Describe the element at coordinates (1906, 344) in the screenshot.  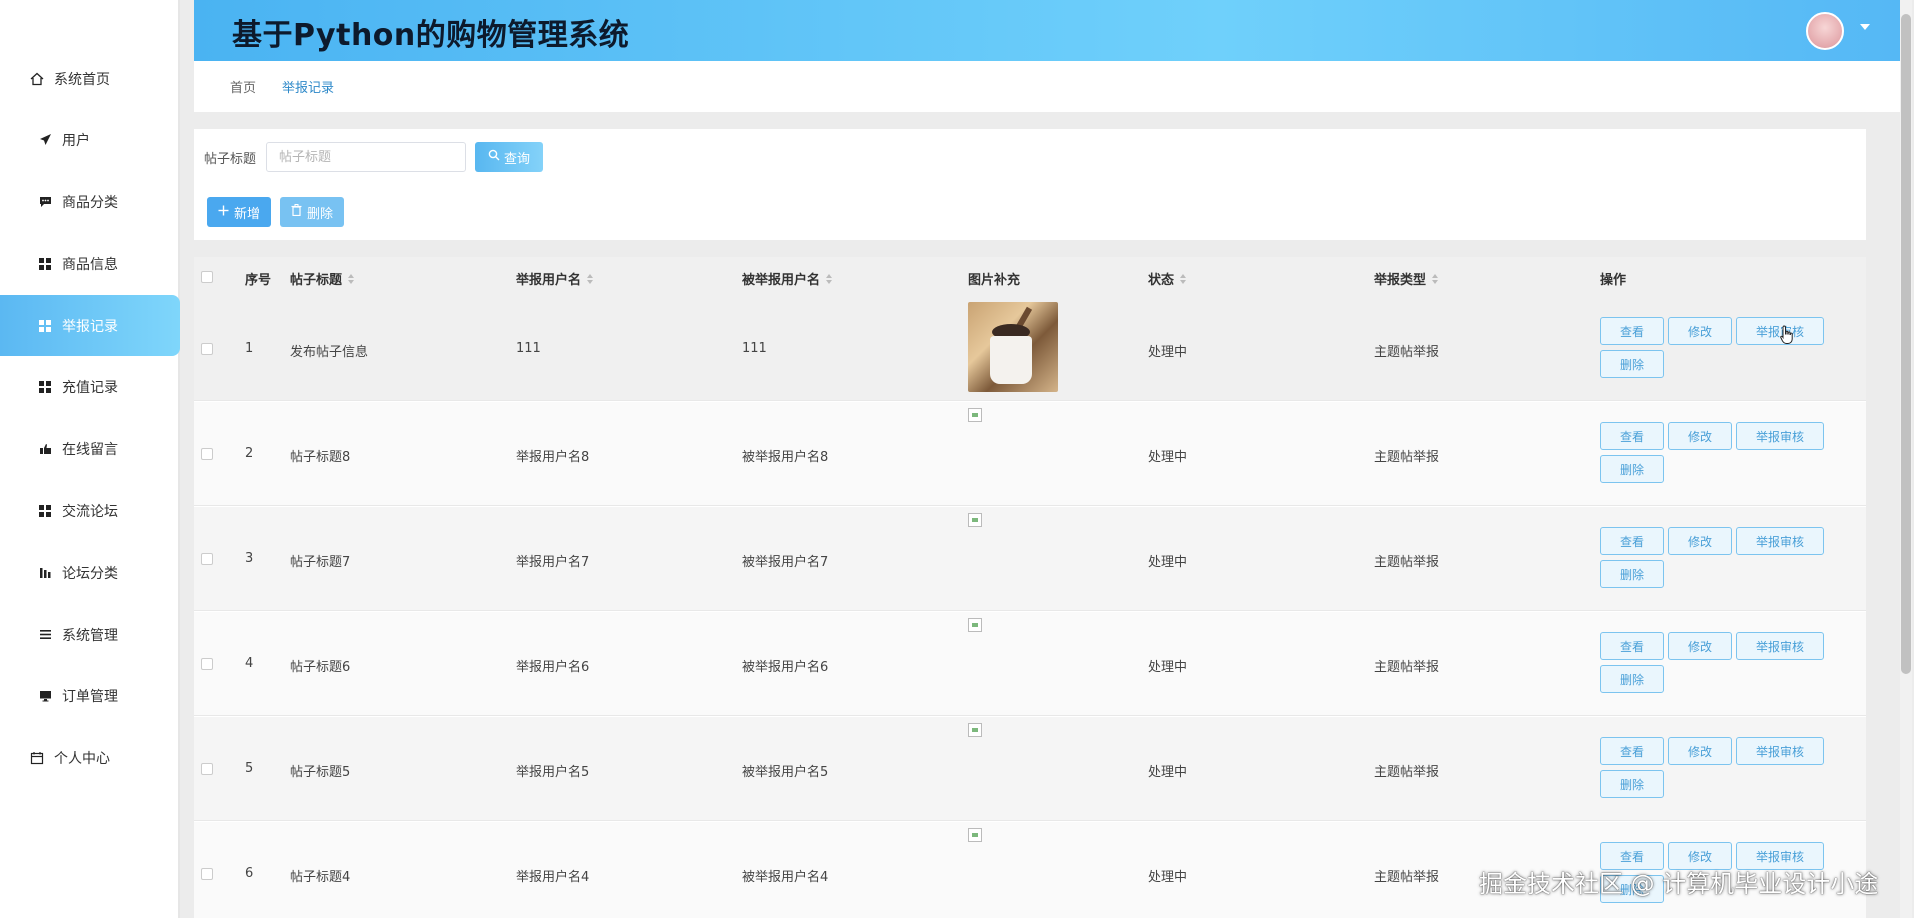
I see `scrollbar-thumb` at that location.